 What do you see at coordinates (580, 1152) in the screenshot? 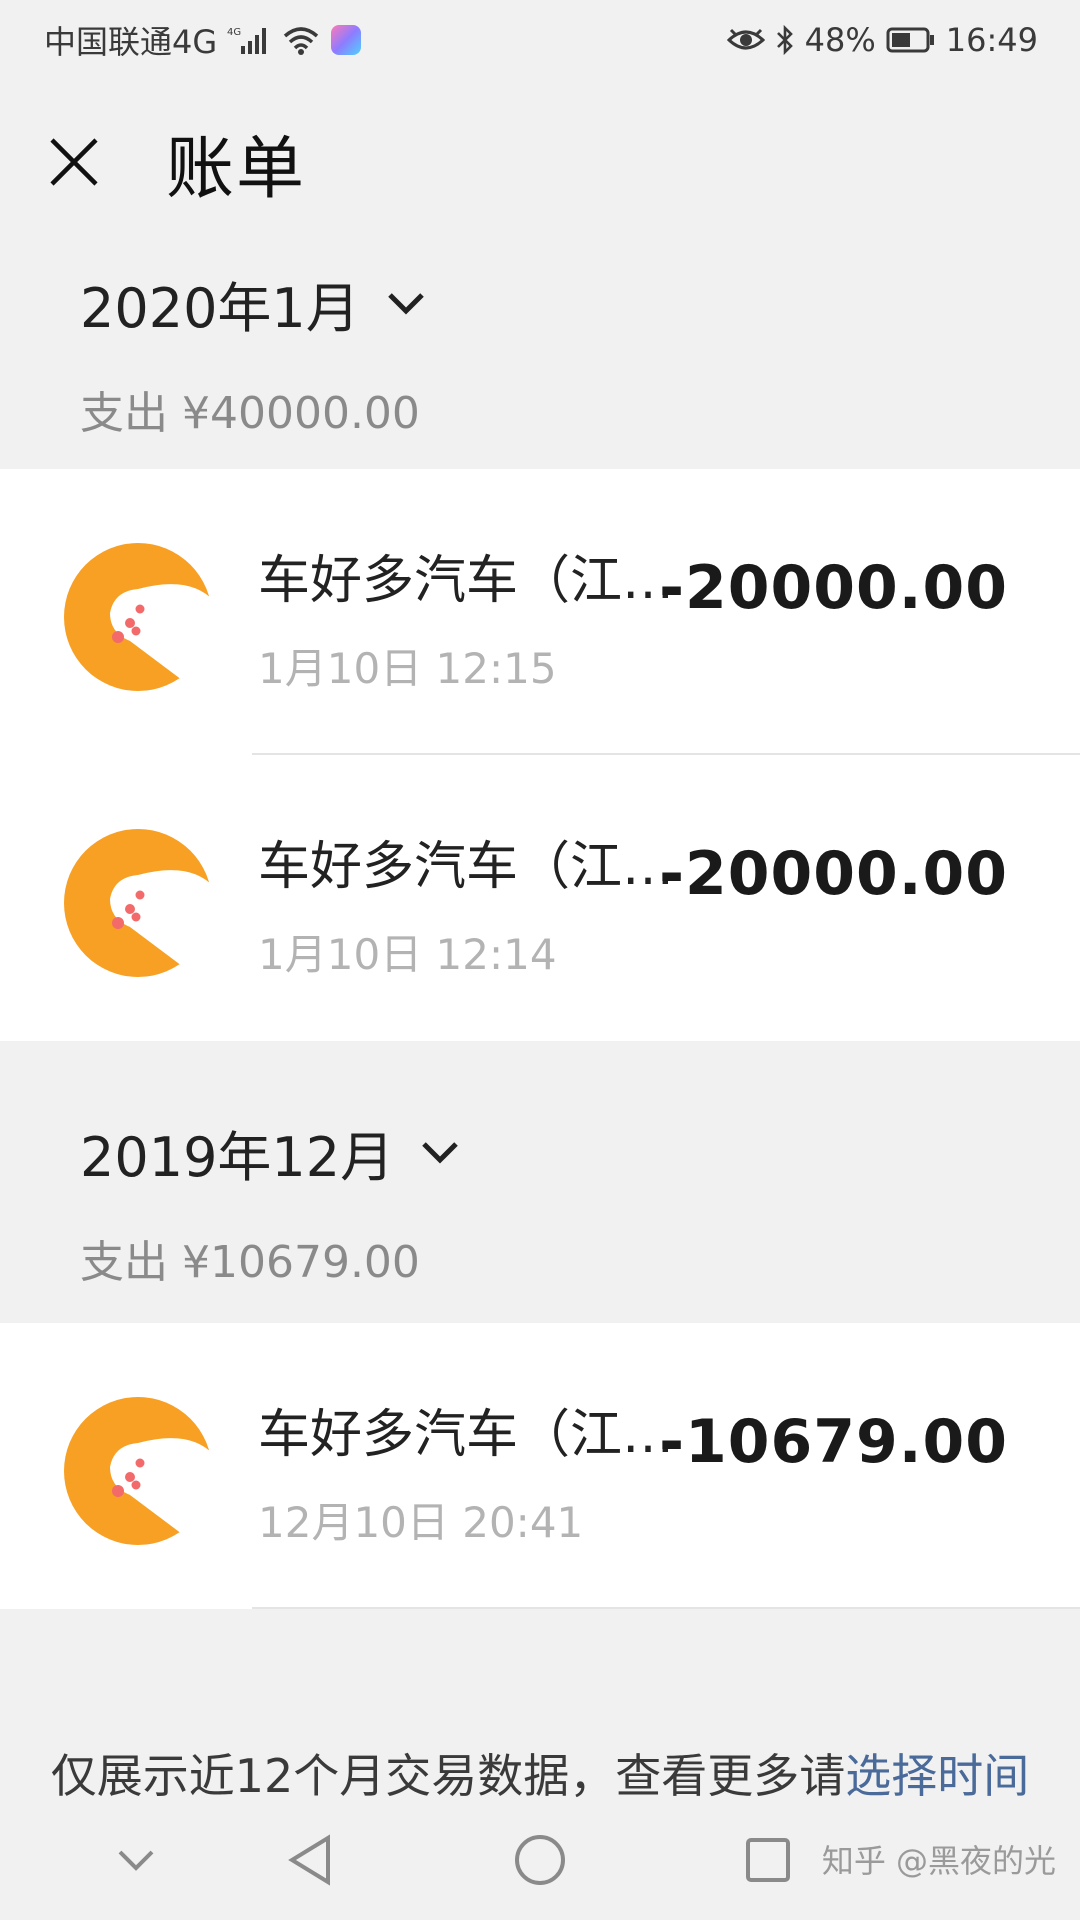
I see `month-selector: 2019年12月` at bounding box center [580, 1152].